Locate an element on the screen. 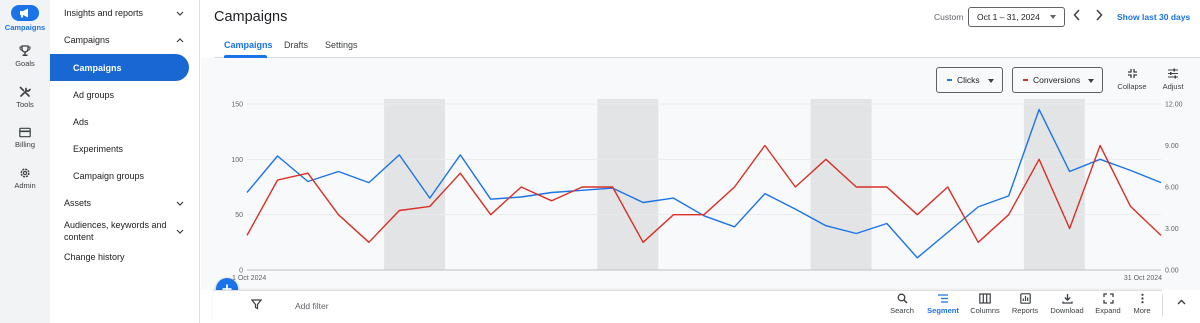 Image resolution: width=1200 pixels, height=323 pixels. expand-icon is located at coordinates (1108, 298).